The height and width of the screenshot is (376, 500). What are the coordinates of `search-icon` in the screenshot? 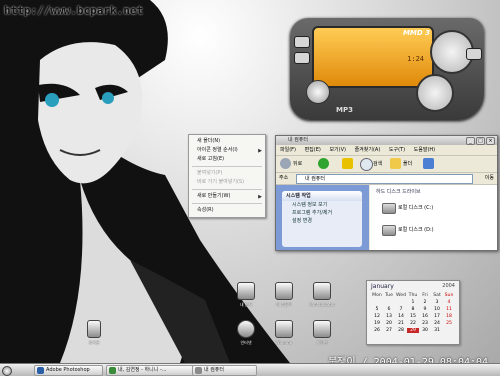 It's located at (366, 164).